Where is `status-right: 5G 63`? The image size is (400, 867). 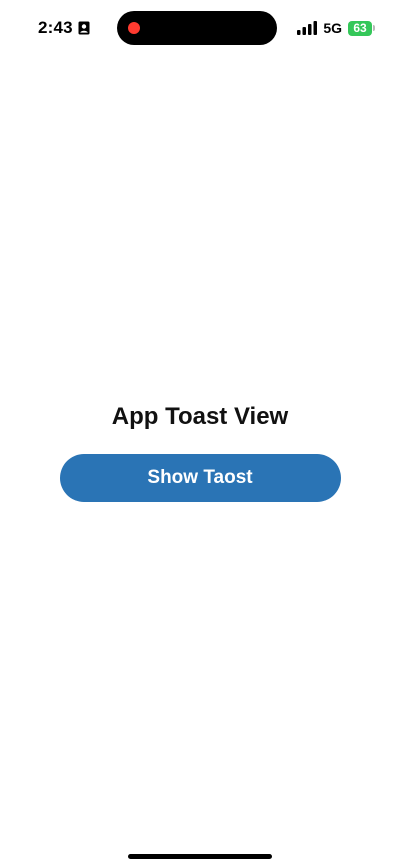
status-right: 5G 63 is located at coordinates (336, 28).